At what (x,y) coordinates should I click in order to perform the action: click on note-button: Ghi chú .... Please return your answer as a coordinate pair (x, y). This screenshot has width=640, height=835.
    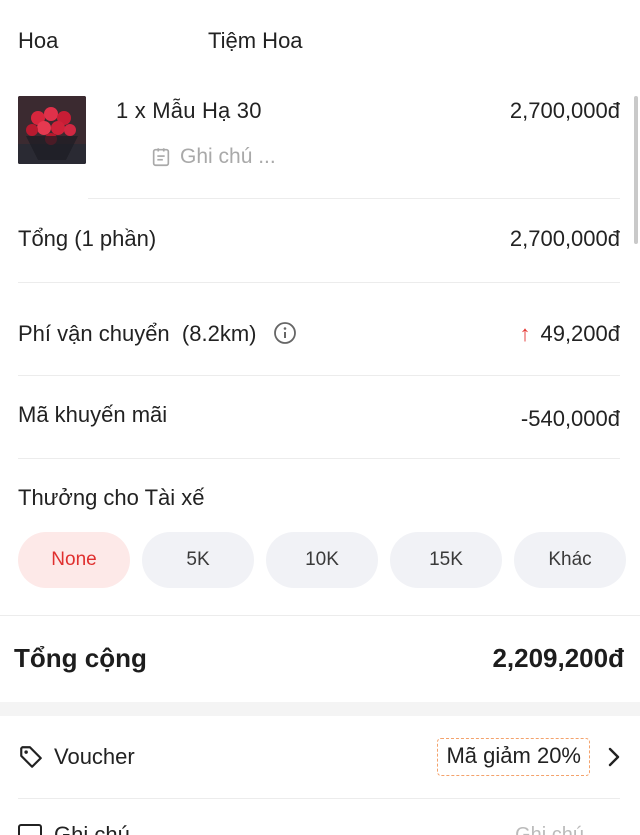
    Looking at the image, I should click on (213, 157).